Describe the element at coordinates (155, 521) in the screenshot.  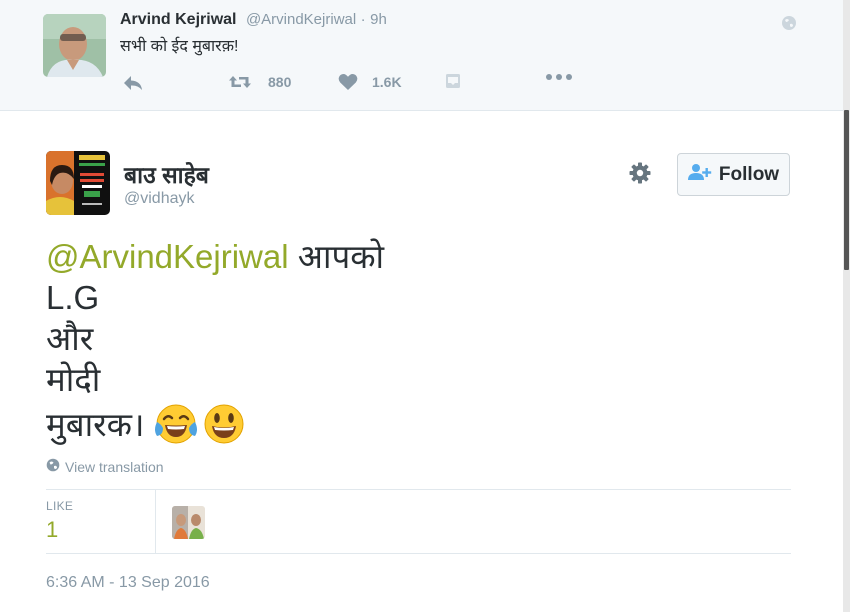
I see `stats-divider-vertical` at that location.